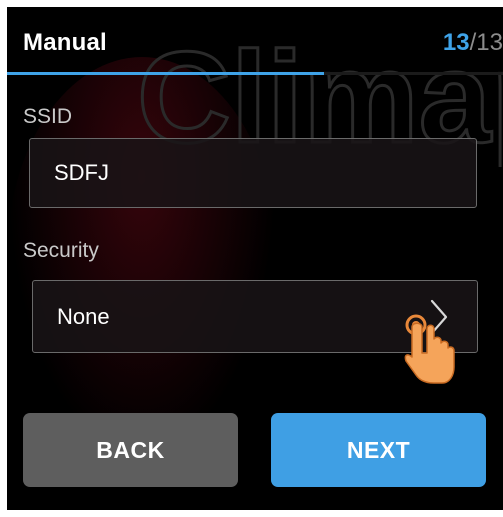 The width and height of the screenshot is (503, 517). What do you see at coordinates (130, 450) in the screenshot?
I see `back-button: BACK` at bounding box center [130, 450].